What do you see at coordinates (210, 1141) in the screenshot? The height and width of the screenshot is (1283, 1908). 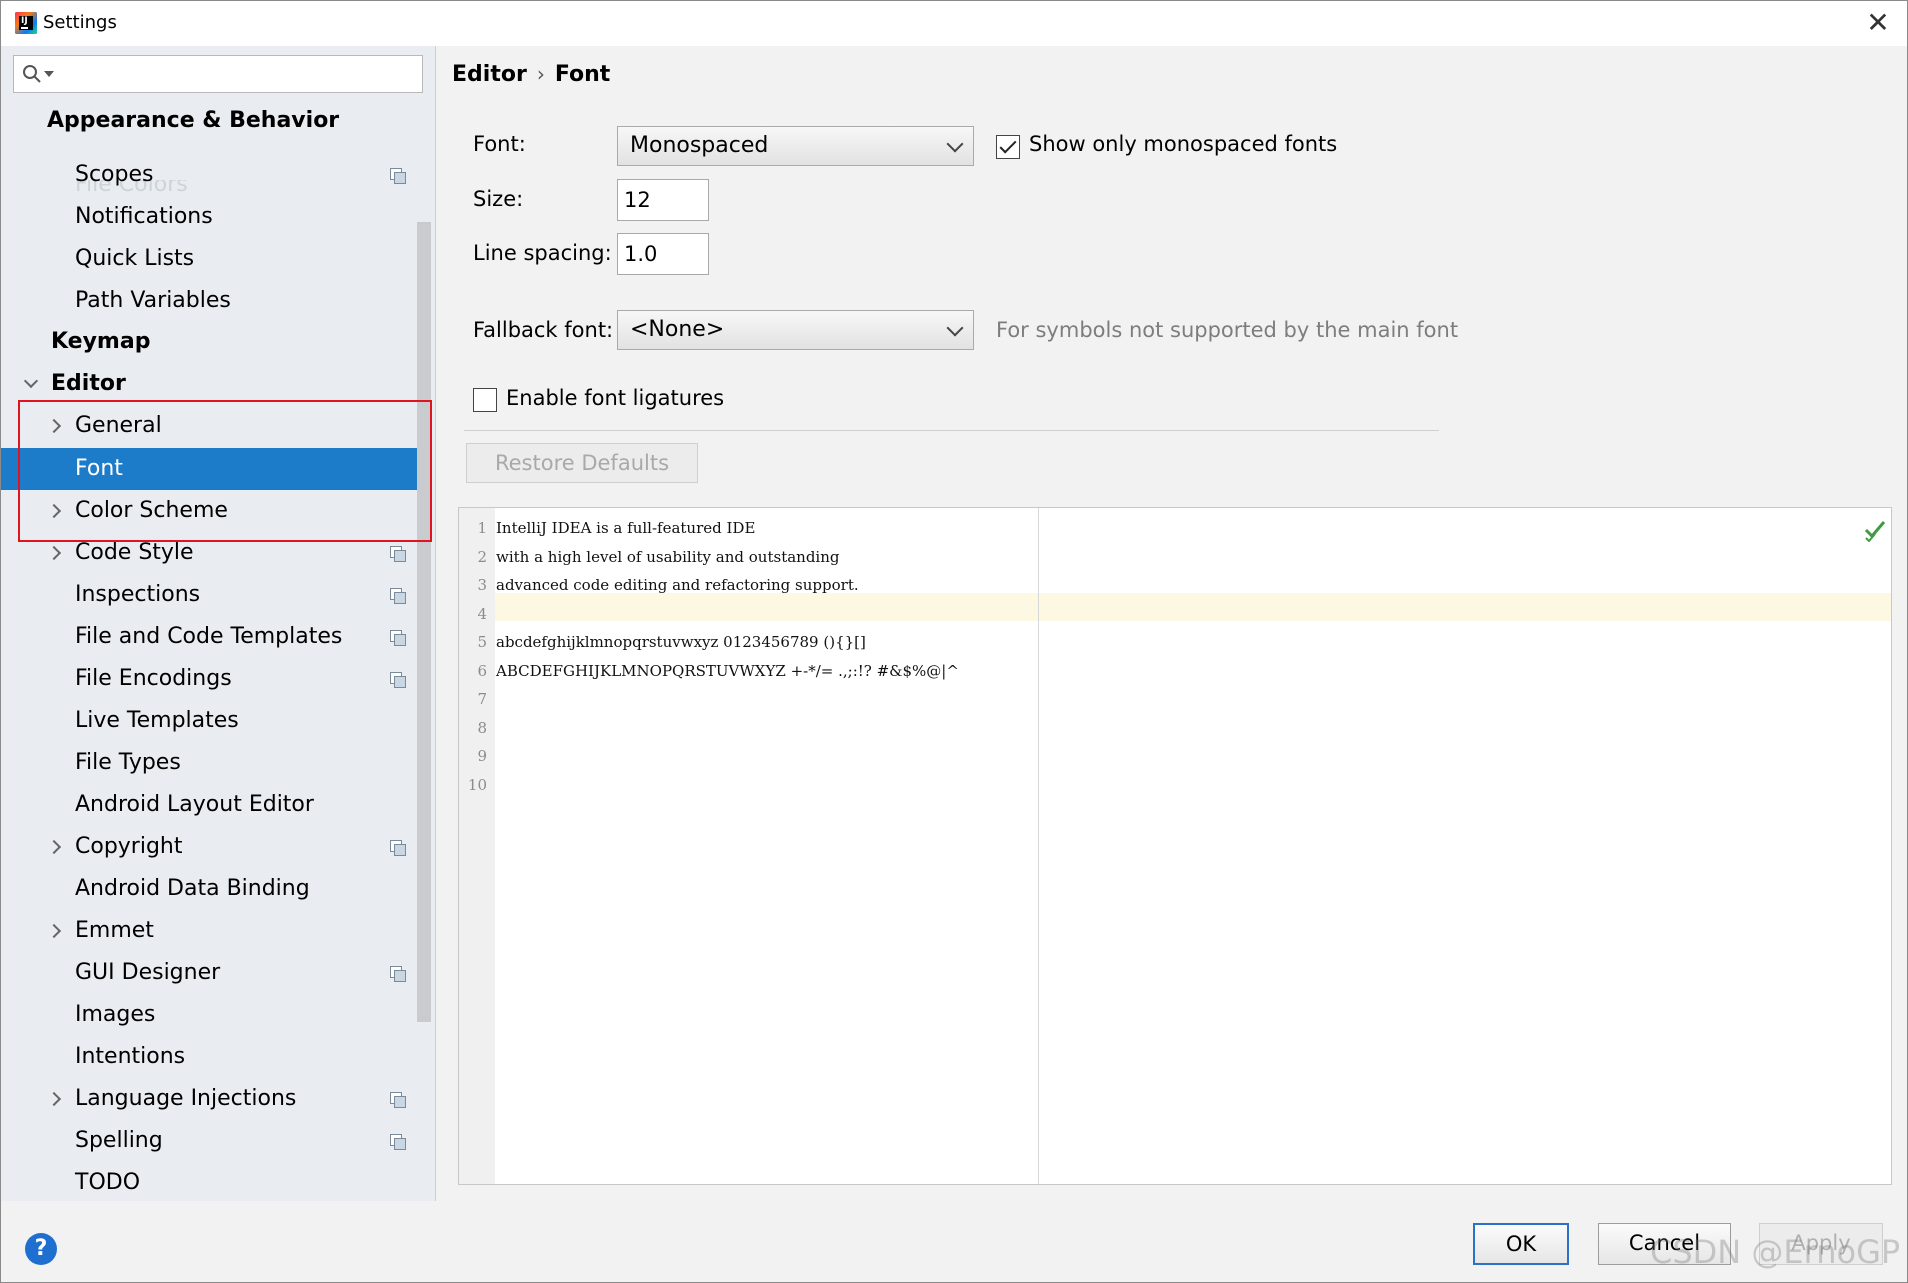 I see `sidebar-item: Spelling` at bounding box center [210, 1141].